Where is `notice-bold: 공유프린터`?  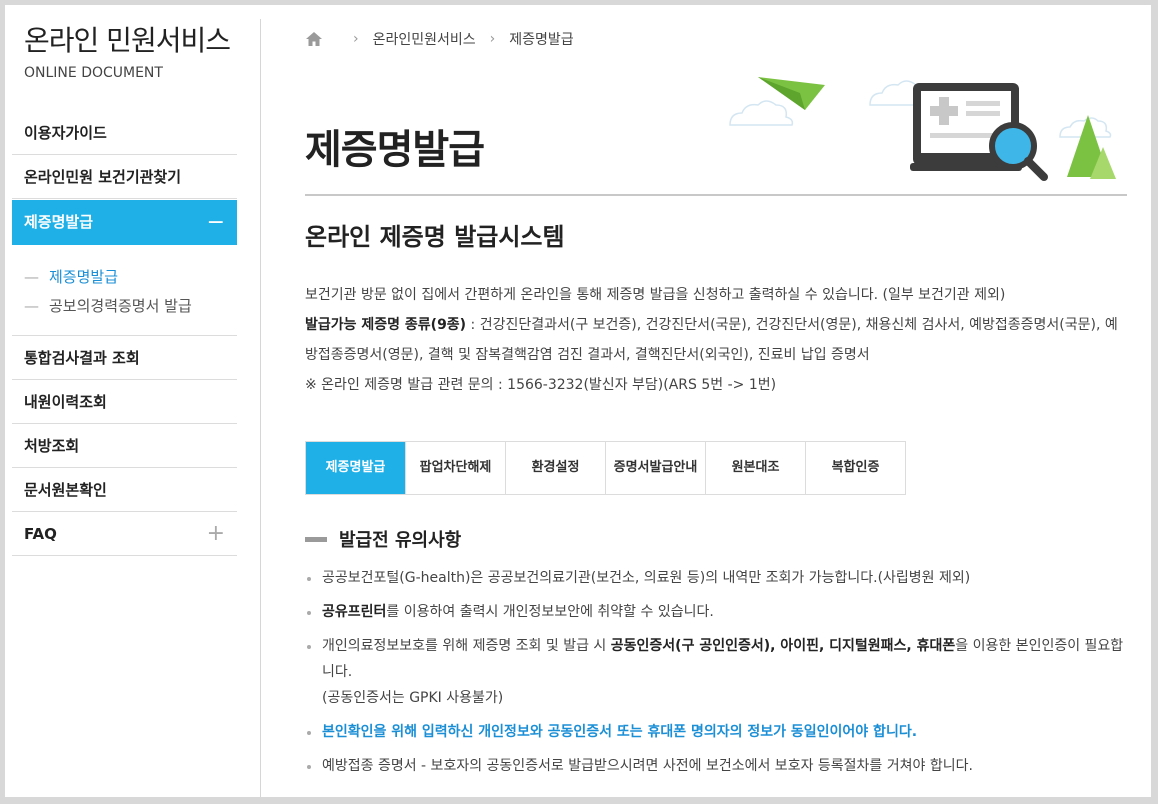 notice-bold: 공유프린터 is located at coordinates (354, 612).